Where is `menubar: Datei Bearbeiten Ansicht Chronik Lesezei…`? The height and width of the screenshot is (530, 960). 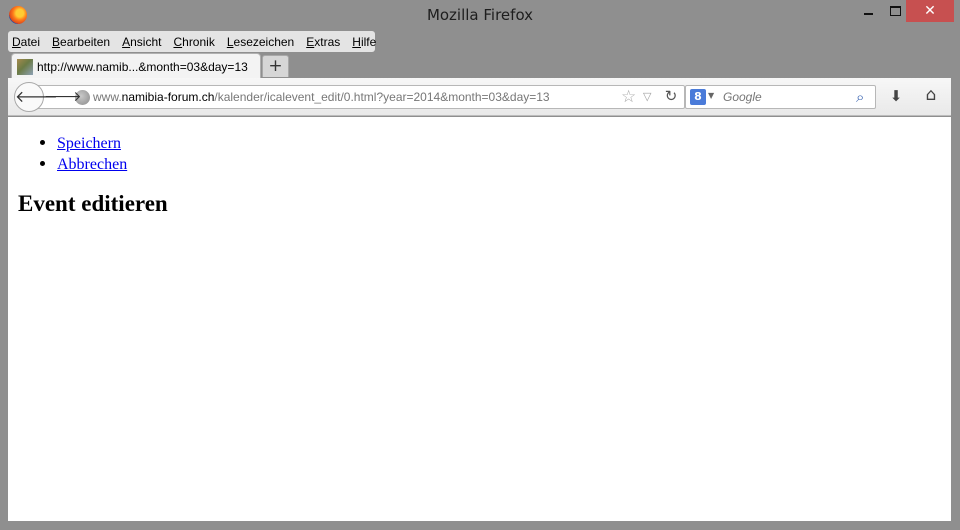
menubar: Datei Bearbeiten Ansicht Chronik Lesezei… is located at coordinates (192, 41).